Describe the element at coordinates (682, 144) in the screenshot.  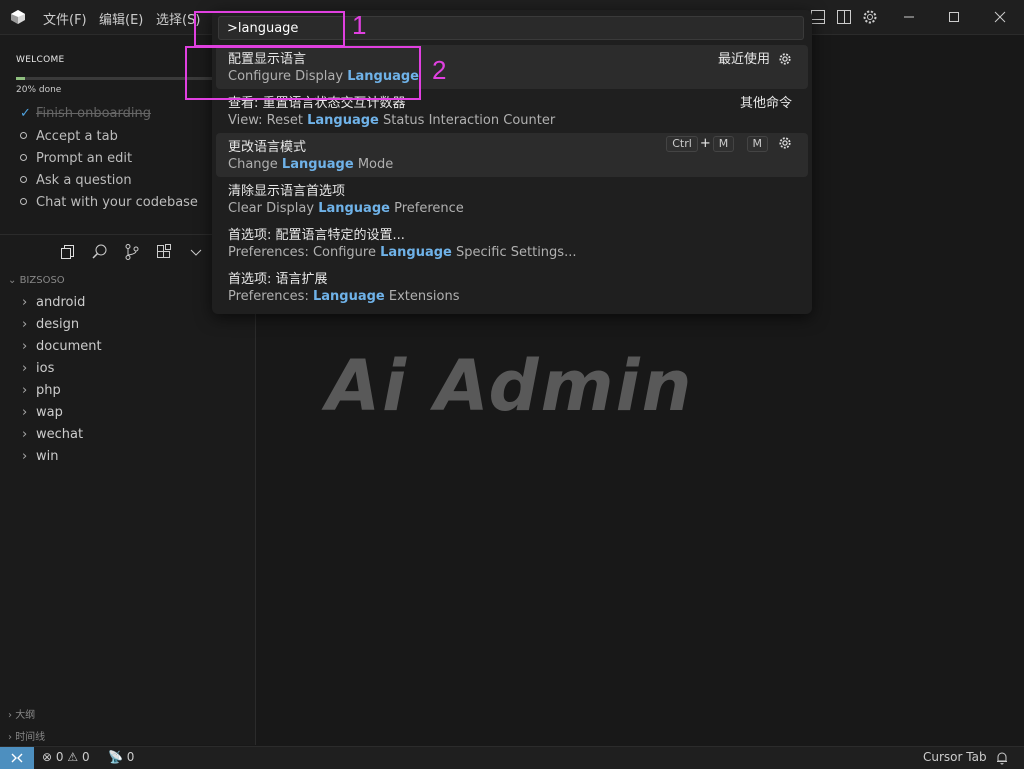
I see `key-ctrl: Ctrl` at that location.